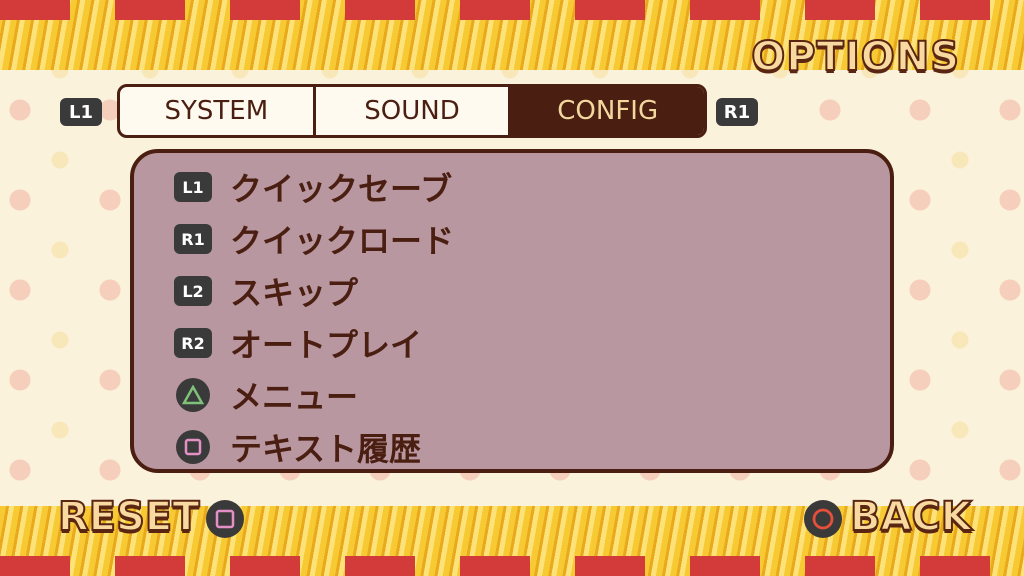 This screenshot has width=1024, height=576. Describe the element at coordinates (342, 241) in the screenshot. I see `config-item-label: クイックロード` at that location.